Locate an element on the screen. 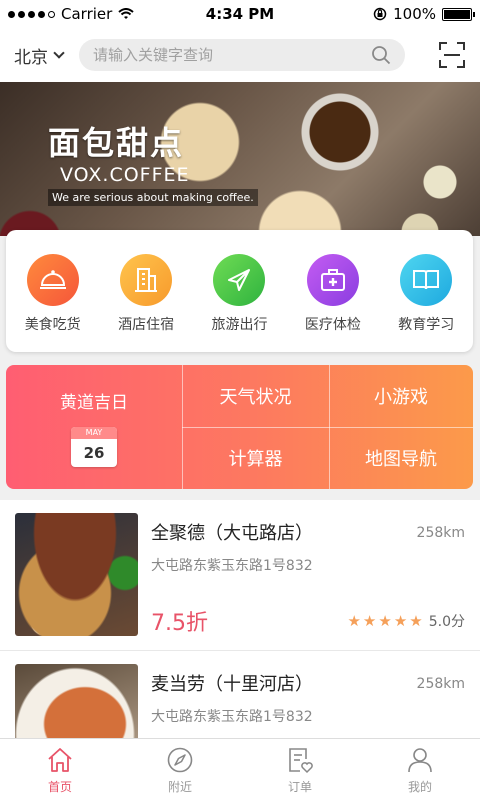 This screenshot has width=480, height=800. top-header: 北京 is located at coordinates (240, 55).